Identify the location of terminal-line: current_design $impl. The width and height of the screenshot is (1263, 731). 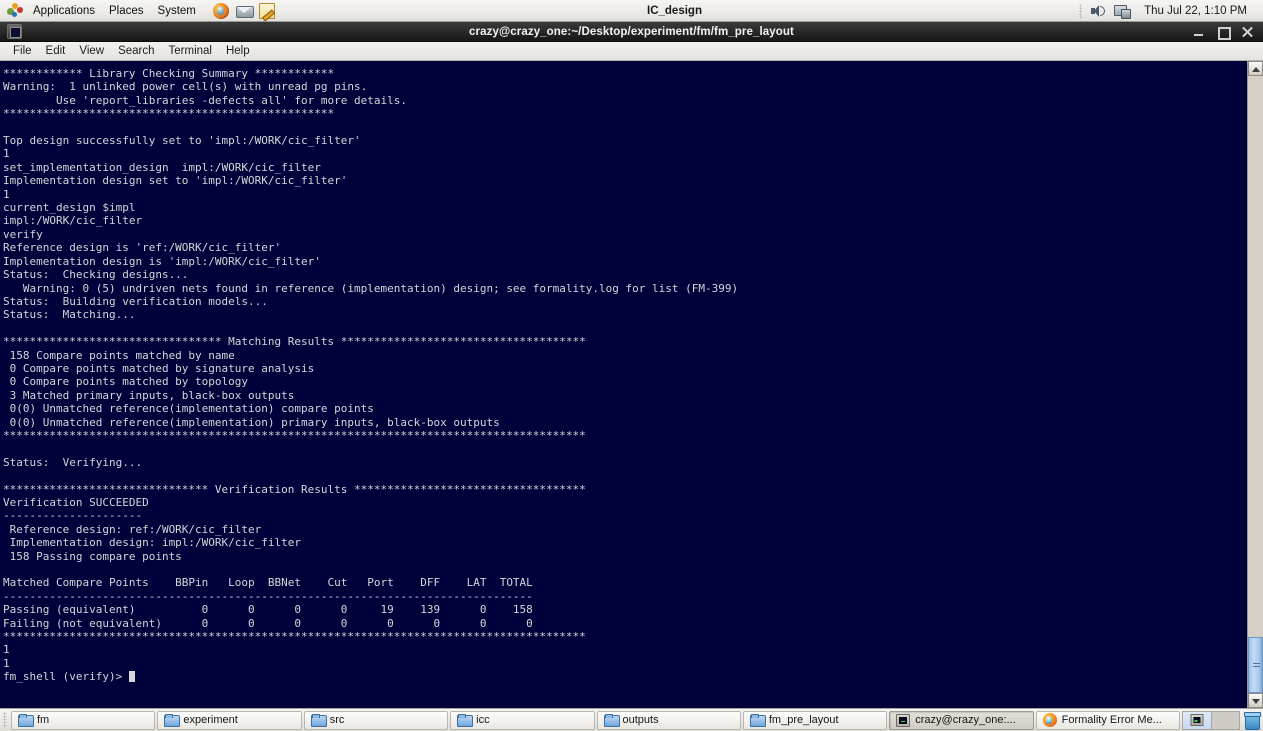
(69, 208).